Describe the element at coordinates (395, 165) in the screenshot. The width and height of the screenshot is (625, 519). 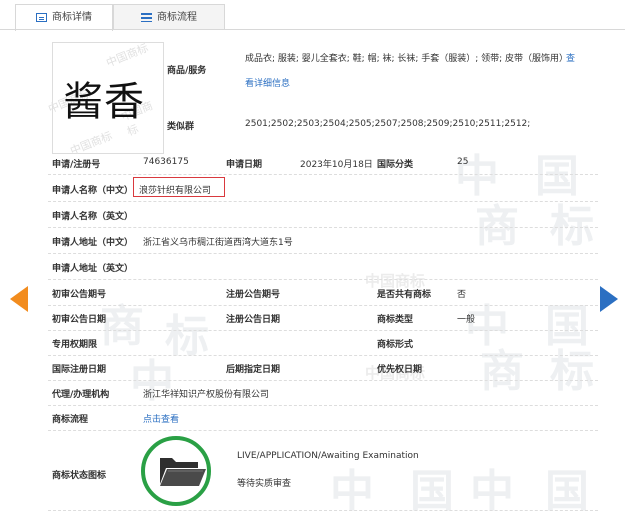
I see `intl-class-label: 国际分类` at that location.